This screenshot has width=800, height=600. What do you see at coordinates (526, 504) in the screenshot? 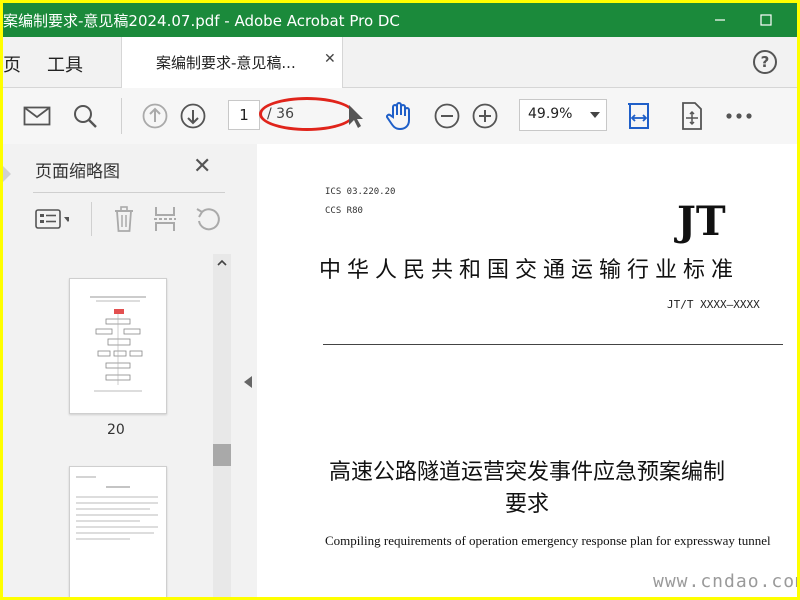
I see `document-title-continued: 要求` at bounding box center [526, 504].